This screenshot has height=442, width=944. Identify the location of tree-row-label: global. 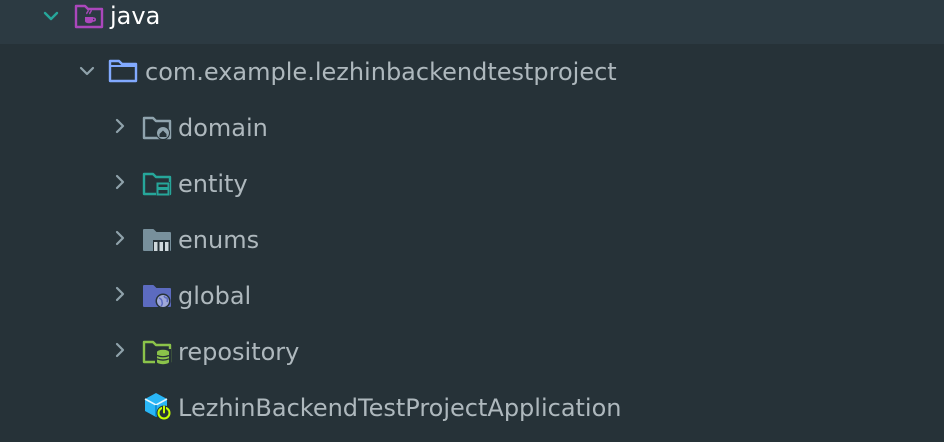
(215, 296).